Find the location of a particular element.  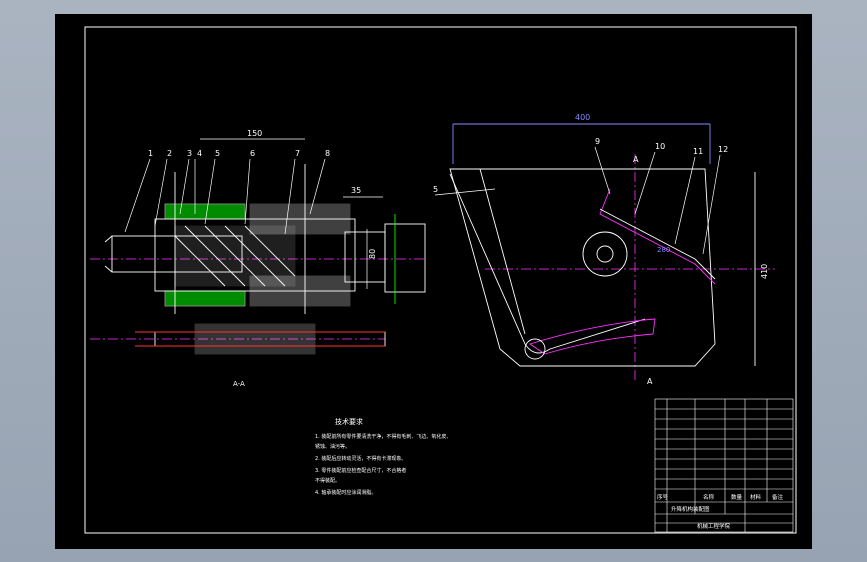

dimension-410: 410 is located at coordinates (764, 271).